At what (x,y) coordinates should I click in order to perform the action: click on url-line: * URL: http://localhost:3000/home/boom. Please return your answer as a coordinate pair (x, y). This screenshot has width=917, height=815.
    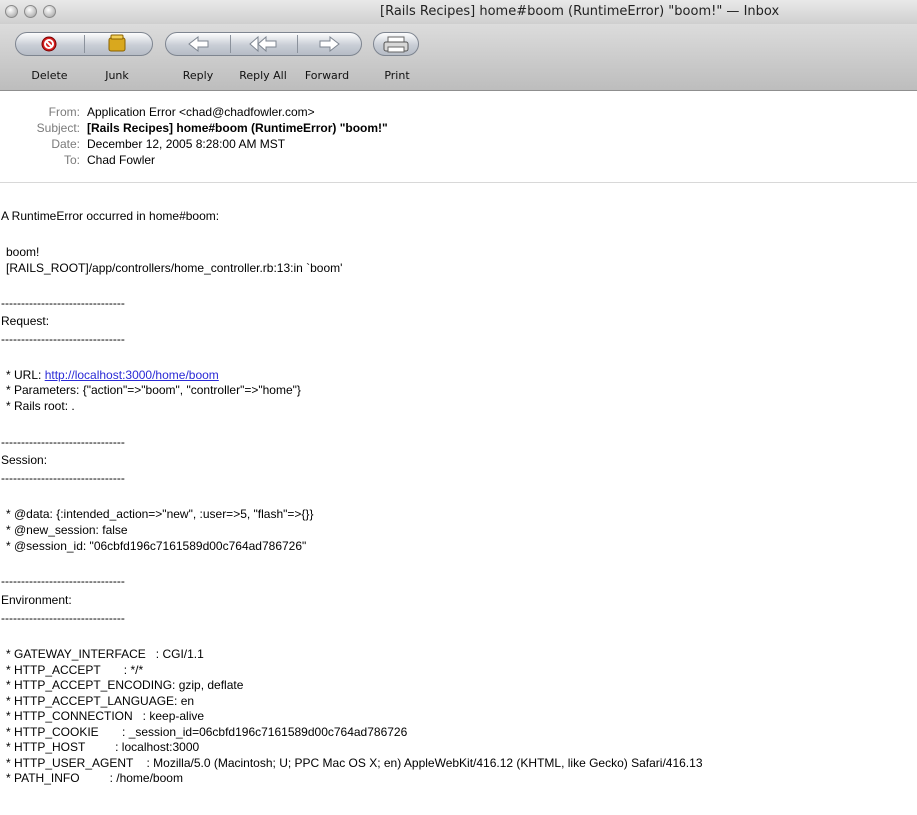
    Looking at the image, I should click on (112, 375).